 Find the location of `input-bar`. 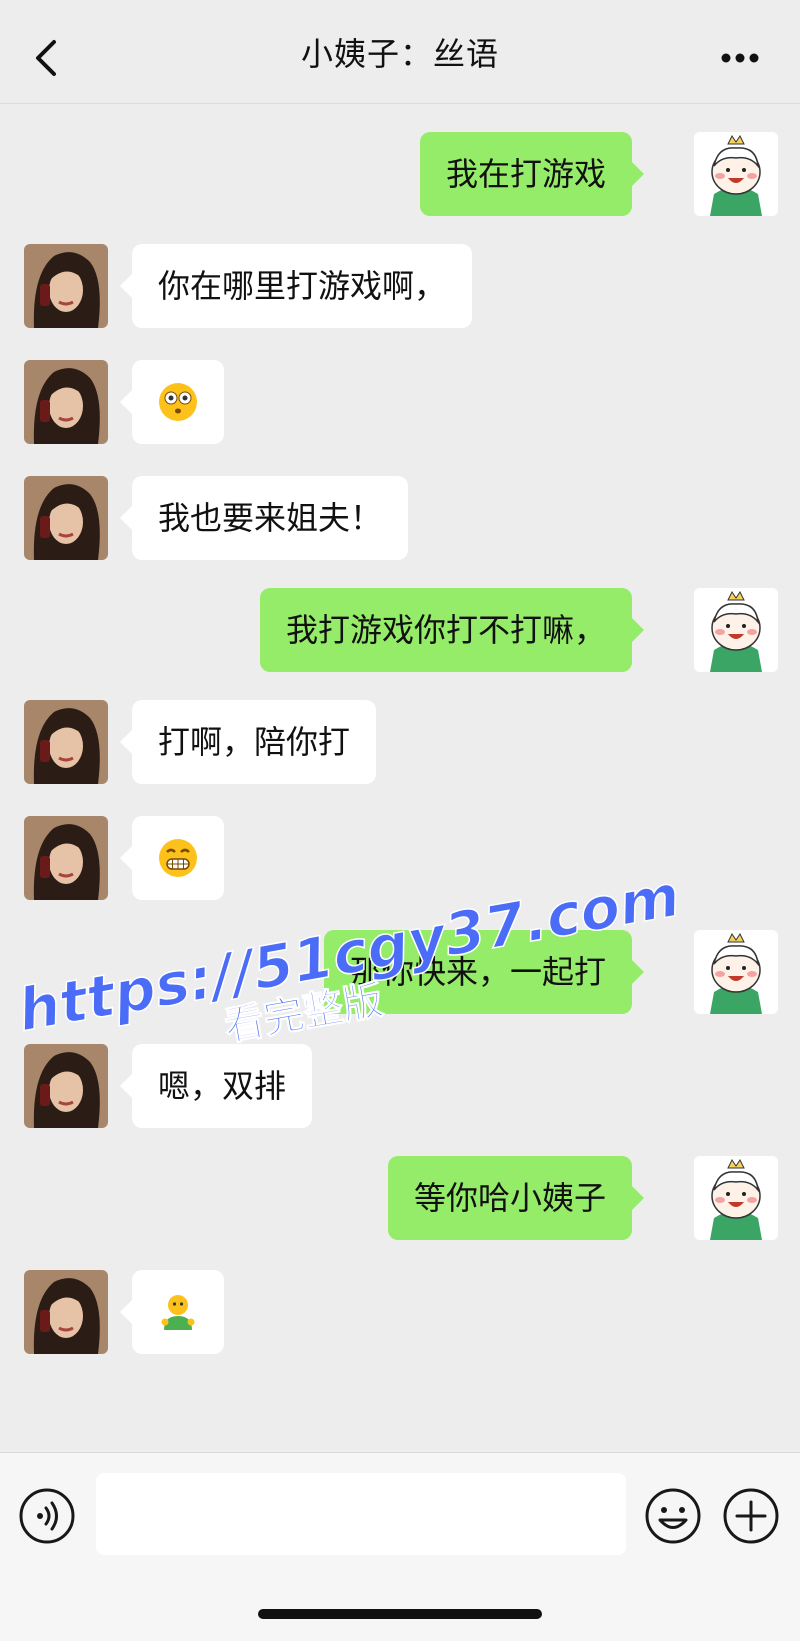

input-bar is located at coordinates (400, 1546).